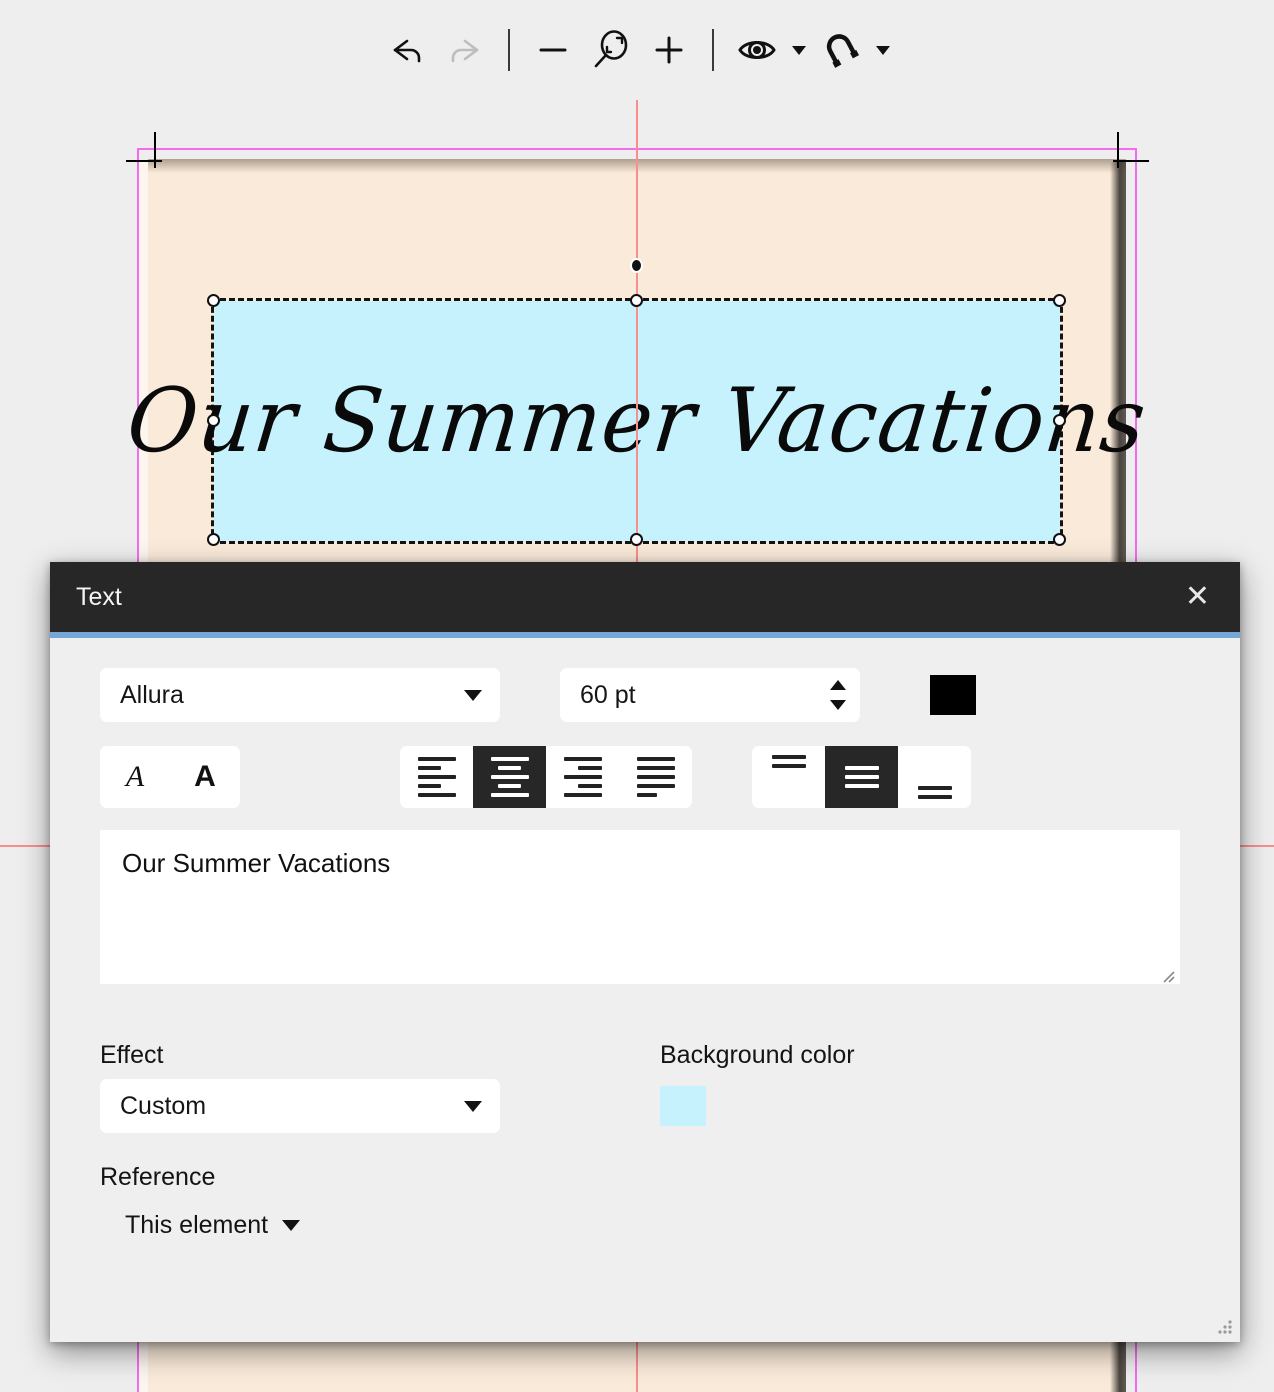 The image size is (1274, 1392). I want to click on spinner-up-icon, so click(838, 685).